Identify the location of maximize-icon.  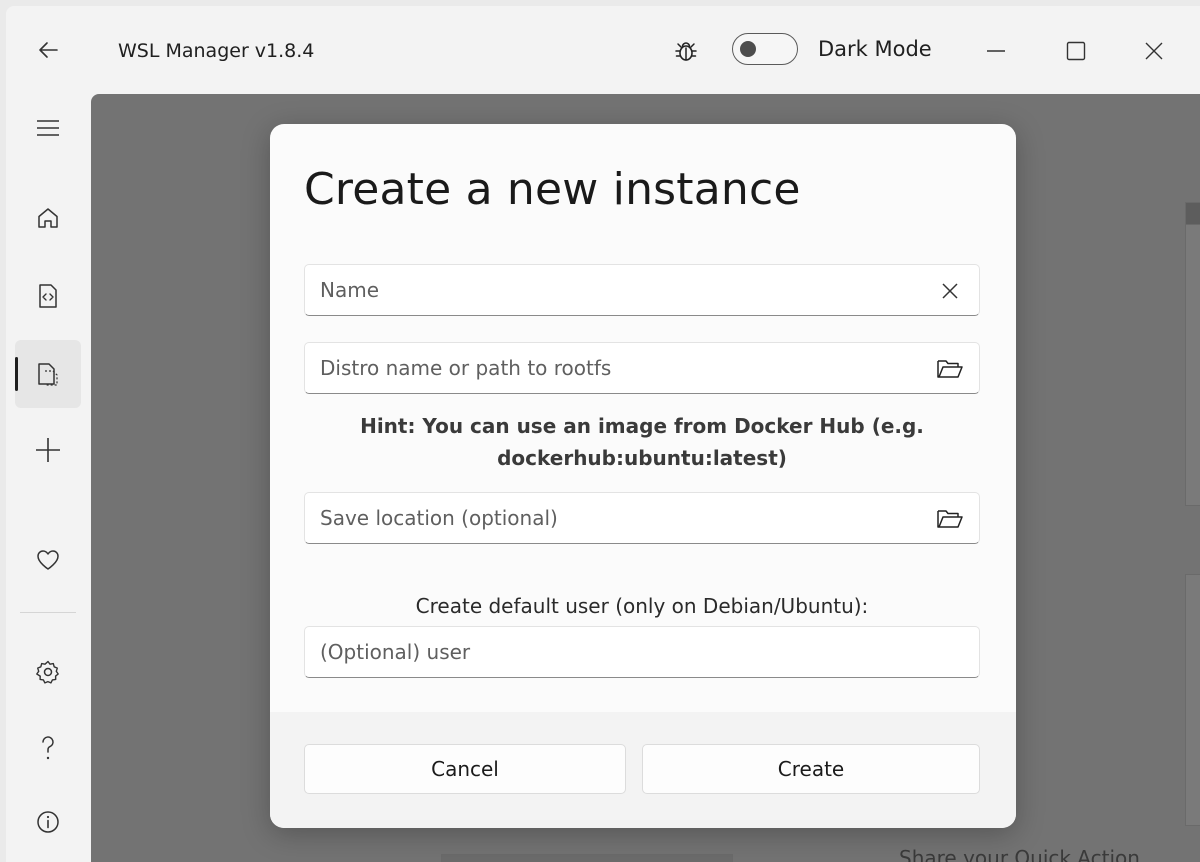
(1076, 51).